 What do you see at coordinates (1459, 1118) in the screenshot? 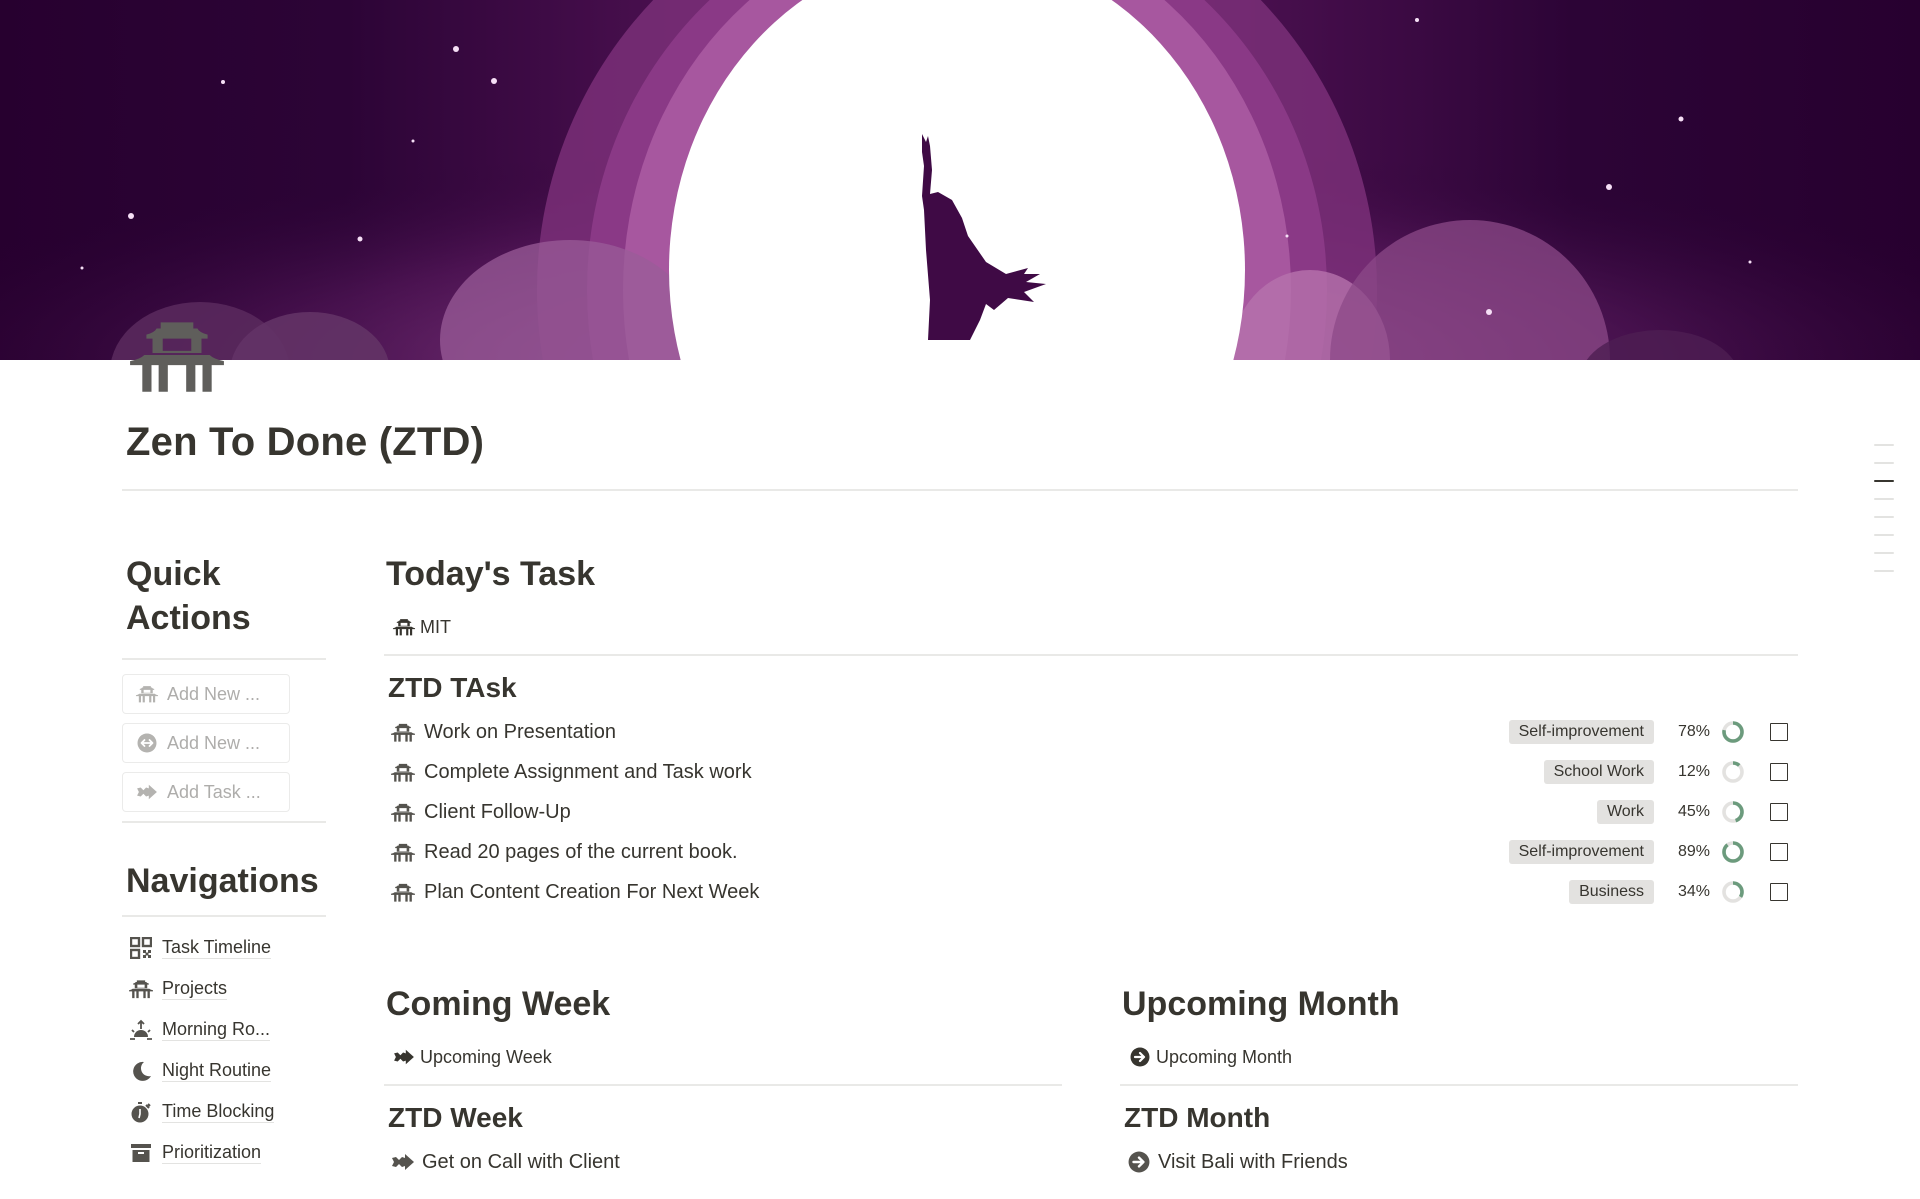
I see `database-title-ztd-month: ZTD Month` at bounding box center [1459, 1118].